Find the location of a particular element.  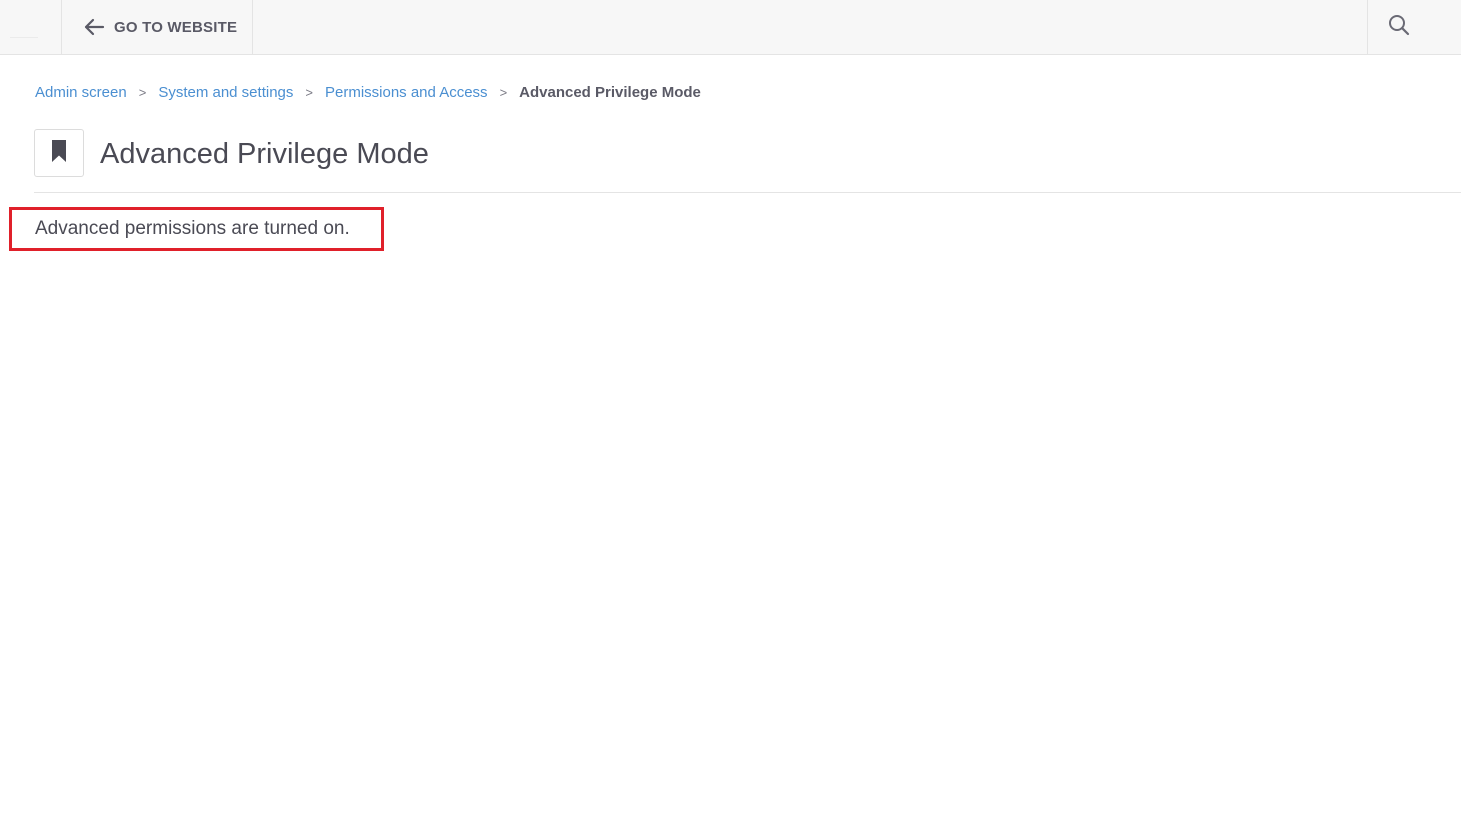

go-to-website-button: GO TO WEBSITE is located at coordinates (157, 27).